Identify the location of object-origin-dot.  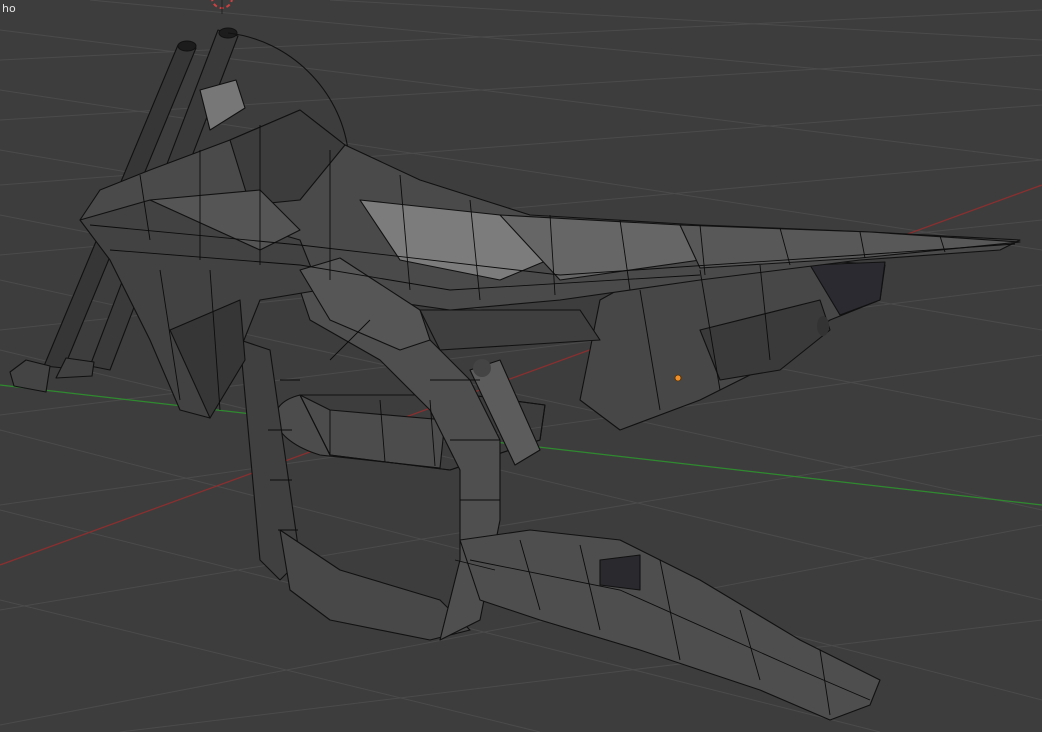
(678, 378).